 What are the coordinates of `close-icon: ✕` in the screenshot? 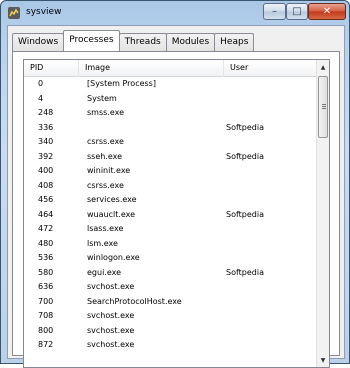 It's located at (327, 11).